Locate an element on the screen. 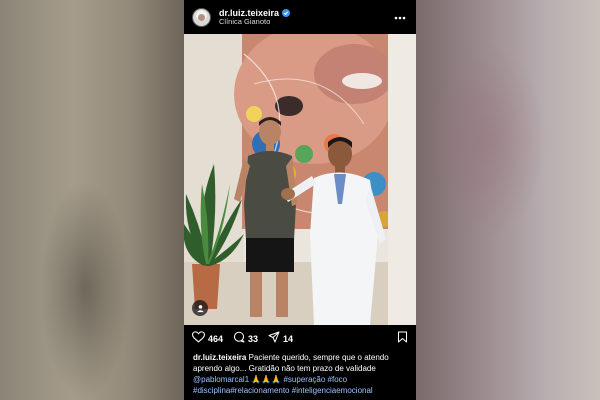 This screenshot has width=600, height=400. hashtag: #disciplina is located at coordinates (211, 390).